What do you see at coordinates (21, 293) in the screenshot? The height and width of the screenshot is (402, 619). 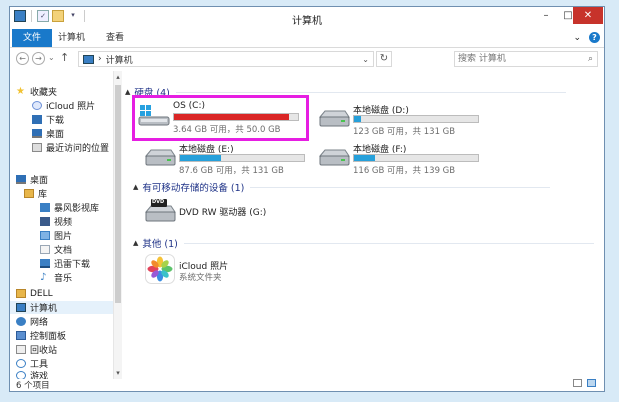 I see `user-folder-icon` at bounding box center [21, 293].